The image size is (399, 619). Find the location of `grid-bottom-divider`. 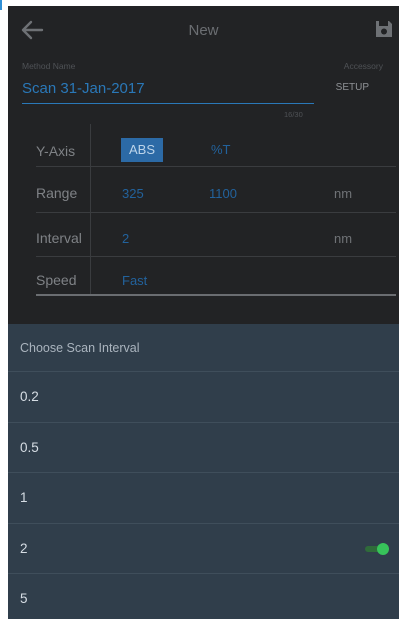

grid-bottom-divider is located at coordinates (216, 295).